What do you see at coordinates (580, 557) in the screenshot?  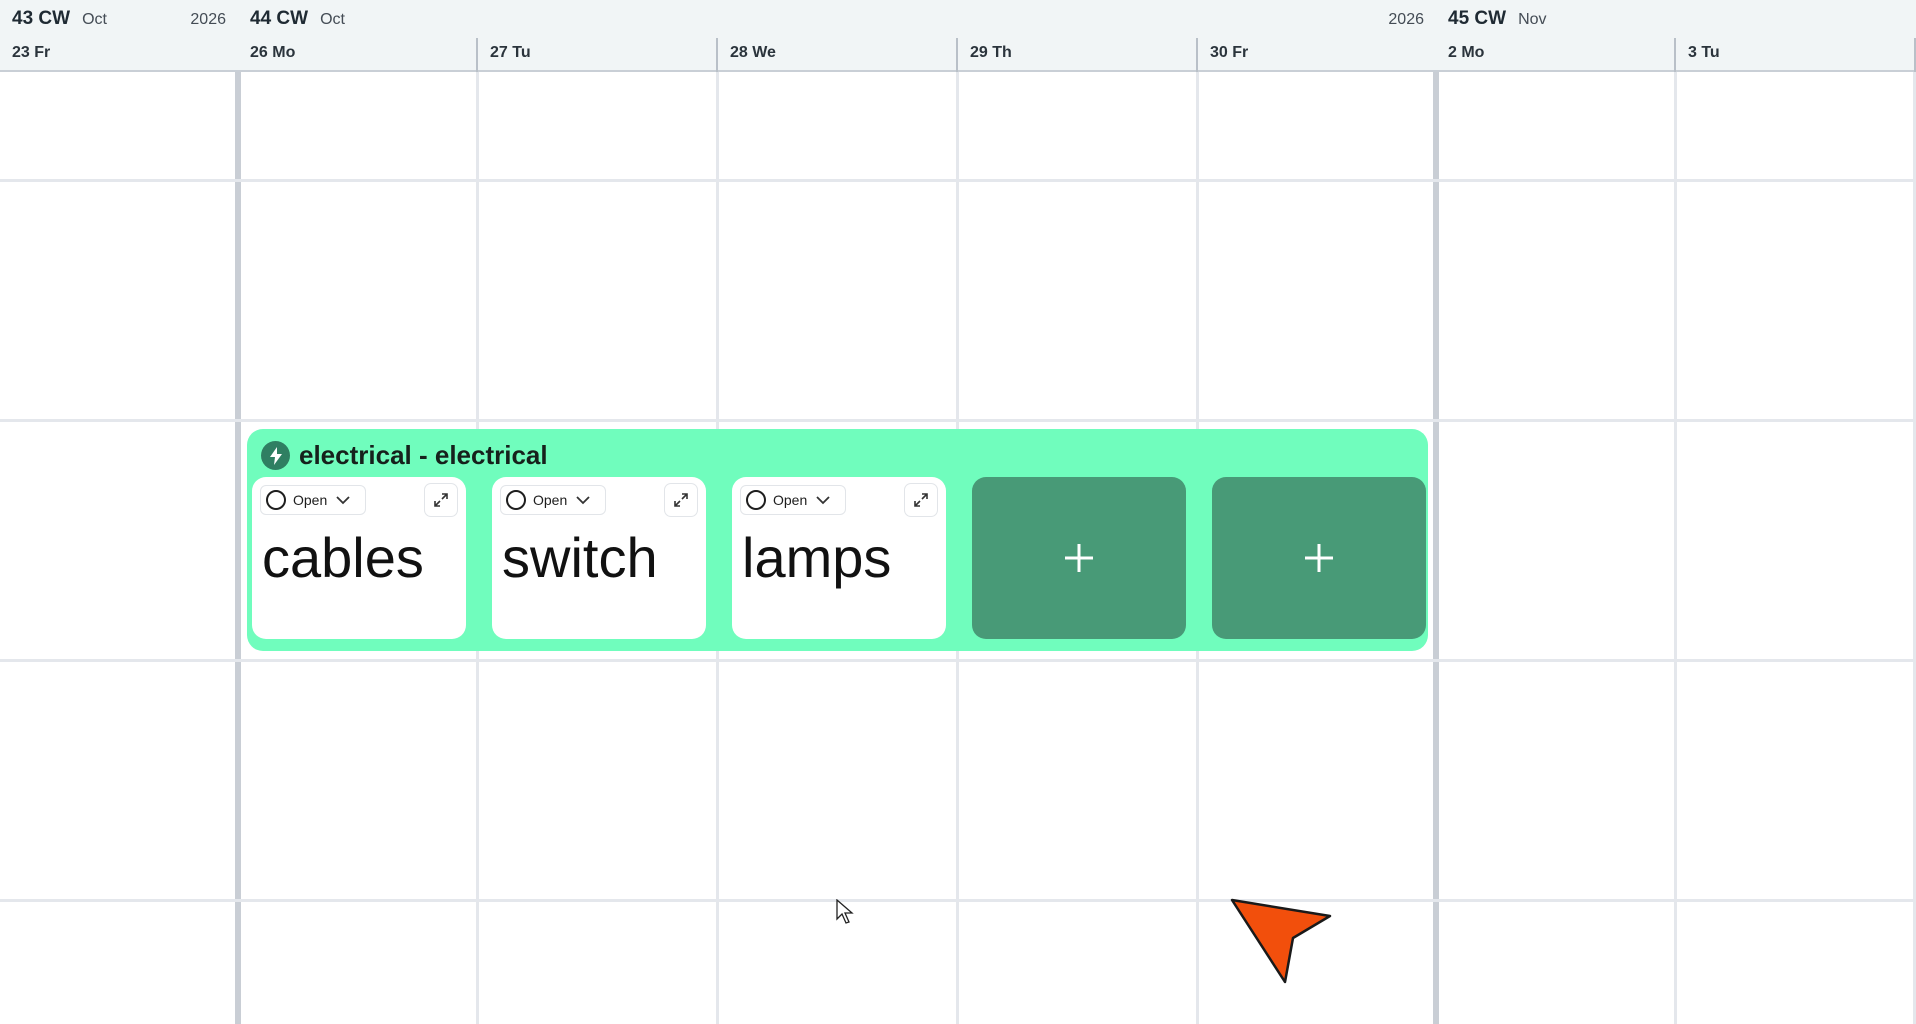 I see `task-title: switch` at bounding box center [580, 557].